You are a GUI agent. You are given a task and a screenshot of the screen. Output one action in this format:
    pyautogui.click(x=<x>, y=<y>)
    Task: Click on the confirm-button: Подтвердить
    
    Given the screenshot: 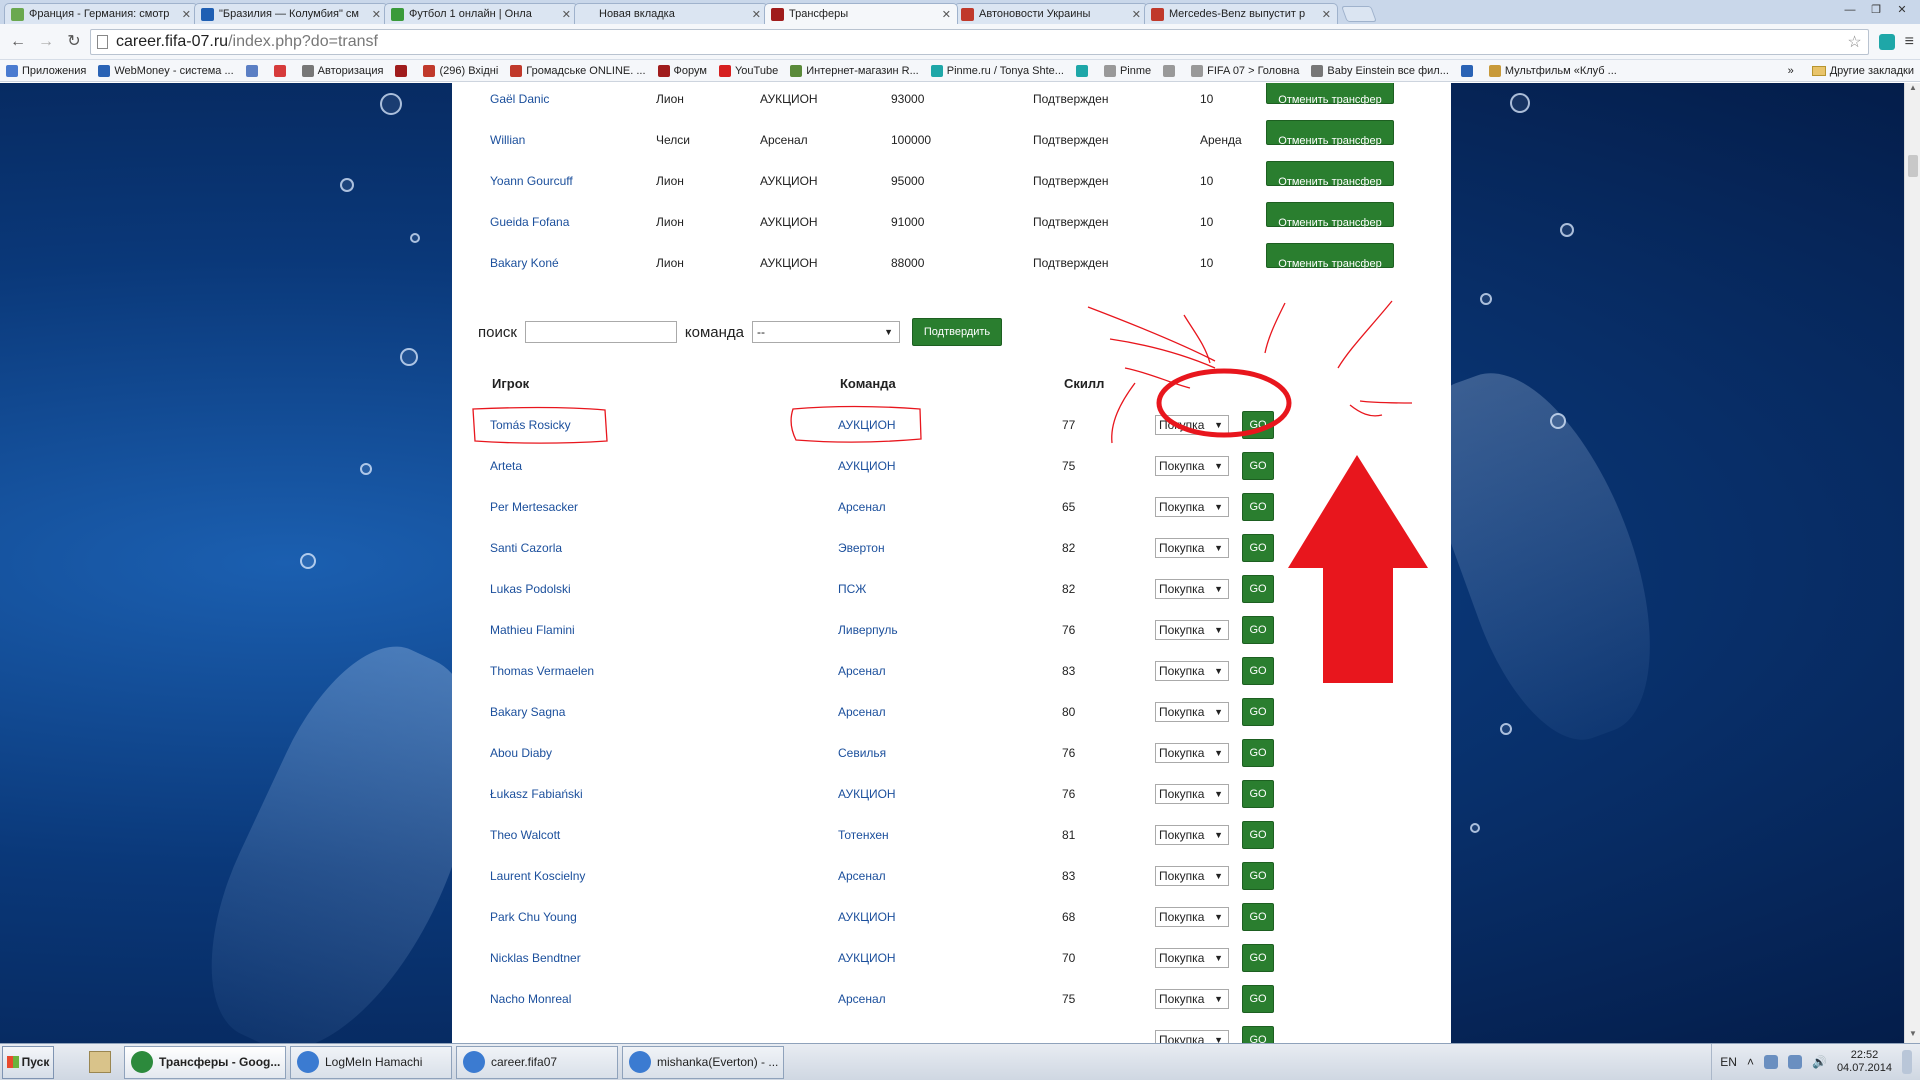 What is the action you would take?
    pyautogui.click(x=957, y=332)
    